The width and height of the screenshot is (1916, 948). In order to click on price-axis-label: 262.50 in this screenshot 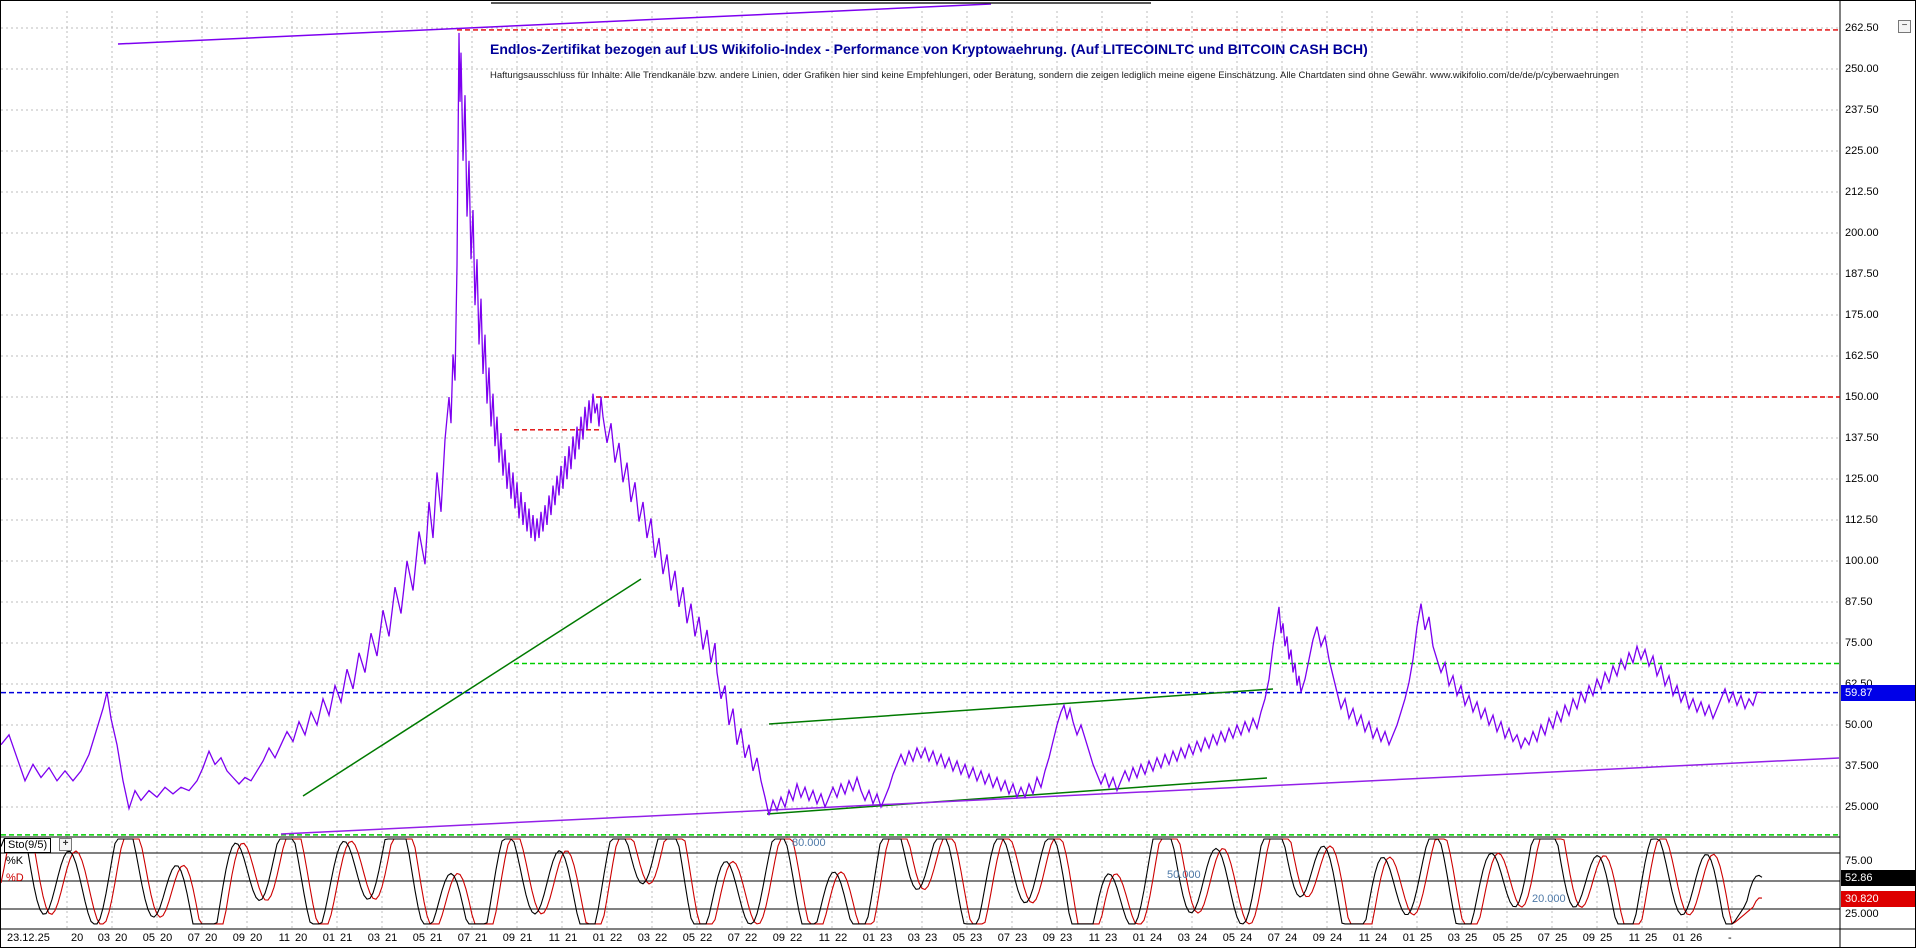, I will do `click(1862, 28)`.